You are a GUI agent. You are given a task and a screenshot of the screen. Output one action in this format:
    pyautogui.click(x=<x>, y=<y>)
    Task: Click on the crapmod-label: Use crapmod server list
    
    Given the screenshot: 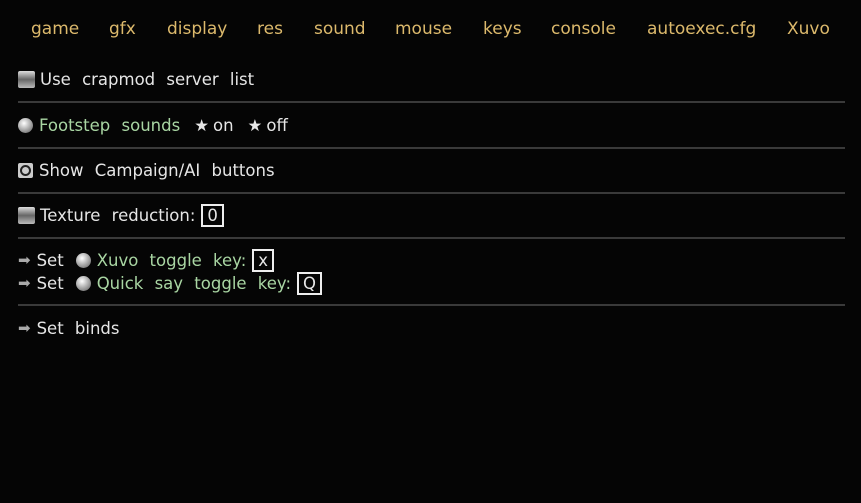 What is the action you would take?
    pyautogui.click(x=147, y=79)
    